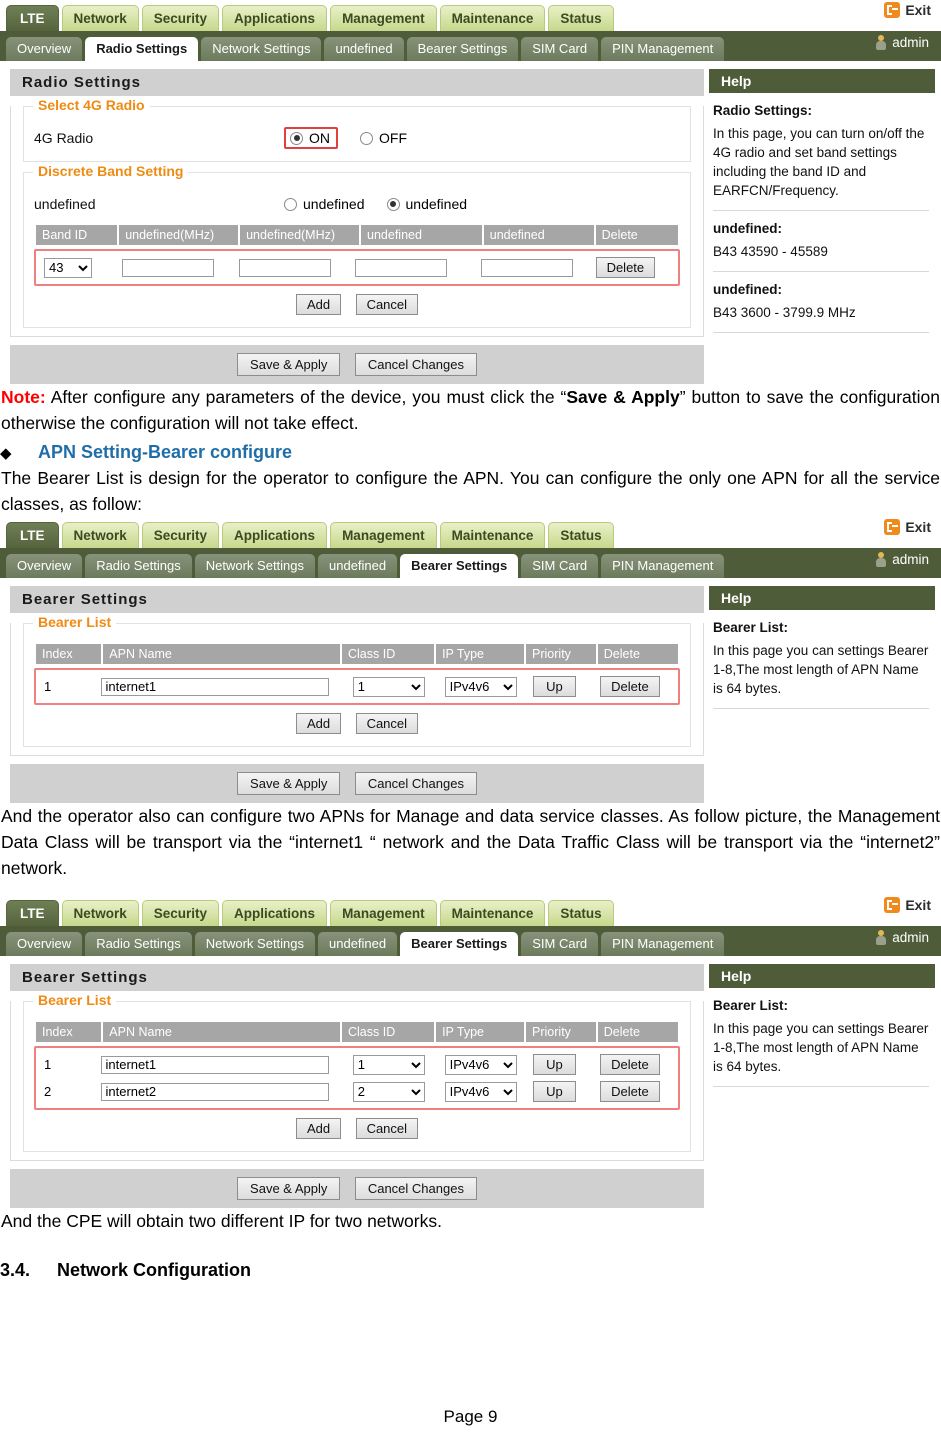 The width and height of the screenshot is (941, 1441). Describe the element at coordinates (625, 267) in the screenshot. I see `delete-band-button: Delete` at that location.